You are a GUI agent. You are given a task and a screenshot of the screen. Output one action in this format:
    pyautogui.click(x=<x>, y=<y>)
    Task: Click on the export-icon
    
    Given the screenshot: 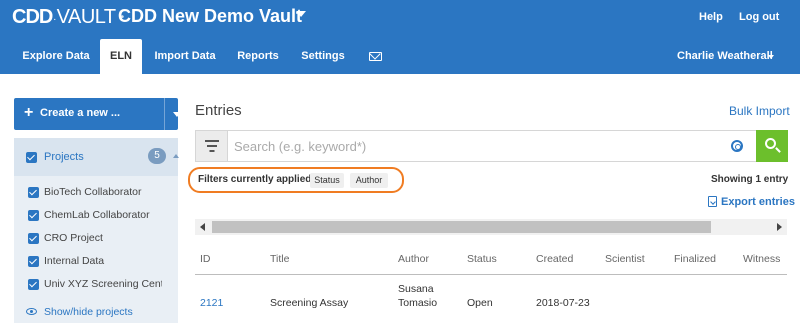 What is the action you would take?
    pyautogui.click(x=712, y=201)
    